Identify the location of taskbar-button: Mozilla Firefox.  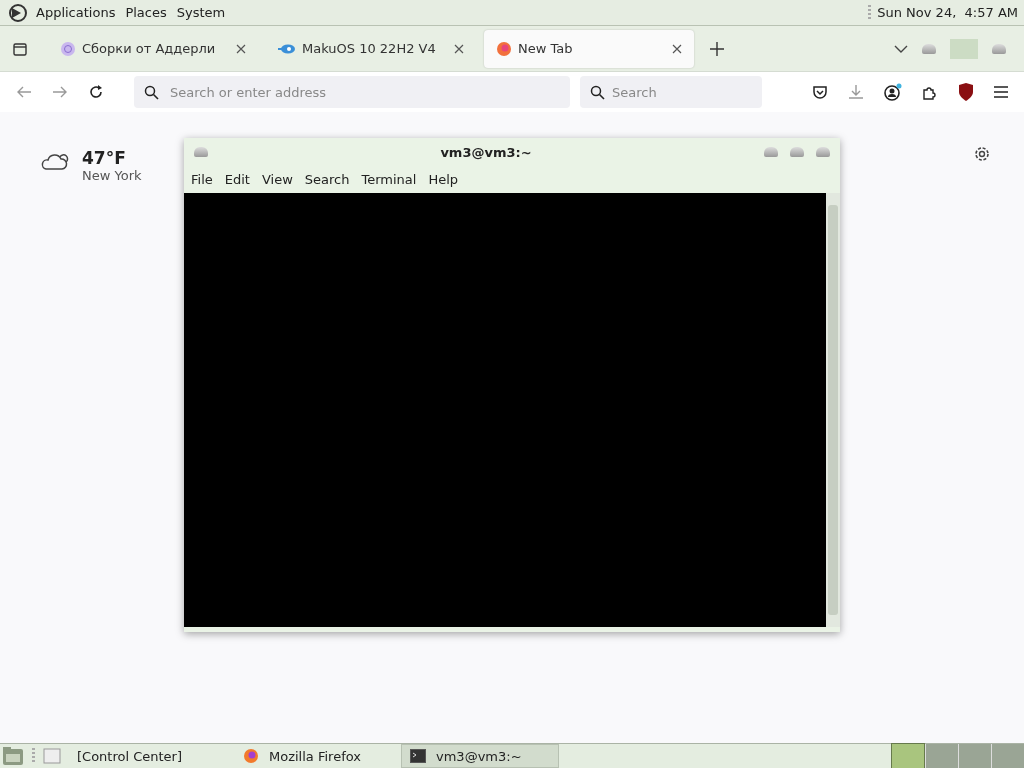
(314, 756).